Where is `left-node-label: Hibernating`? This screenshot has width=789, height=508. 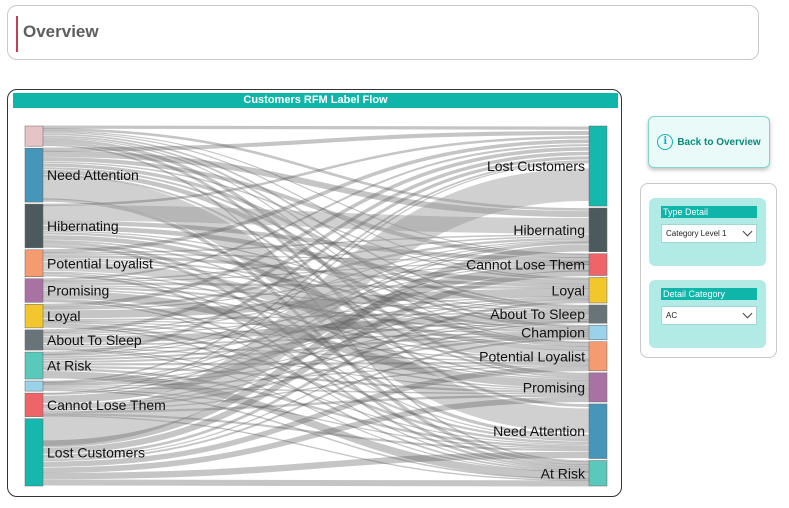
left-node-label: Hibernating is located at coordinates (83, 226).